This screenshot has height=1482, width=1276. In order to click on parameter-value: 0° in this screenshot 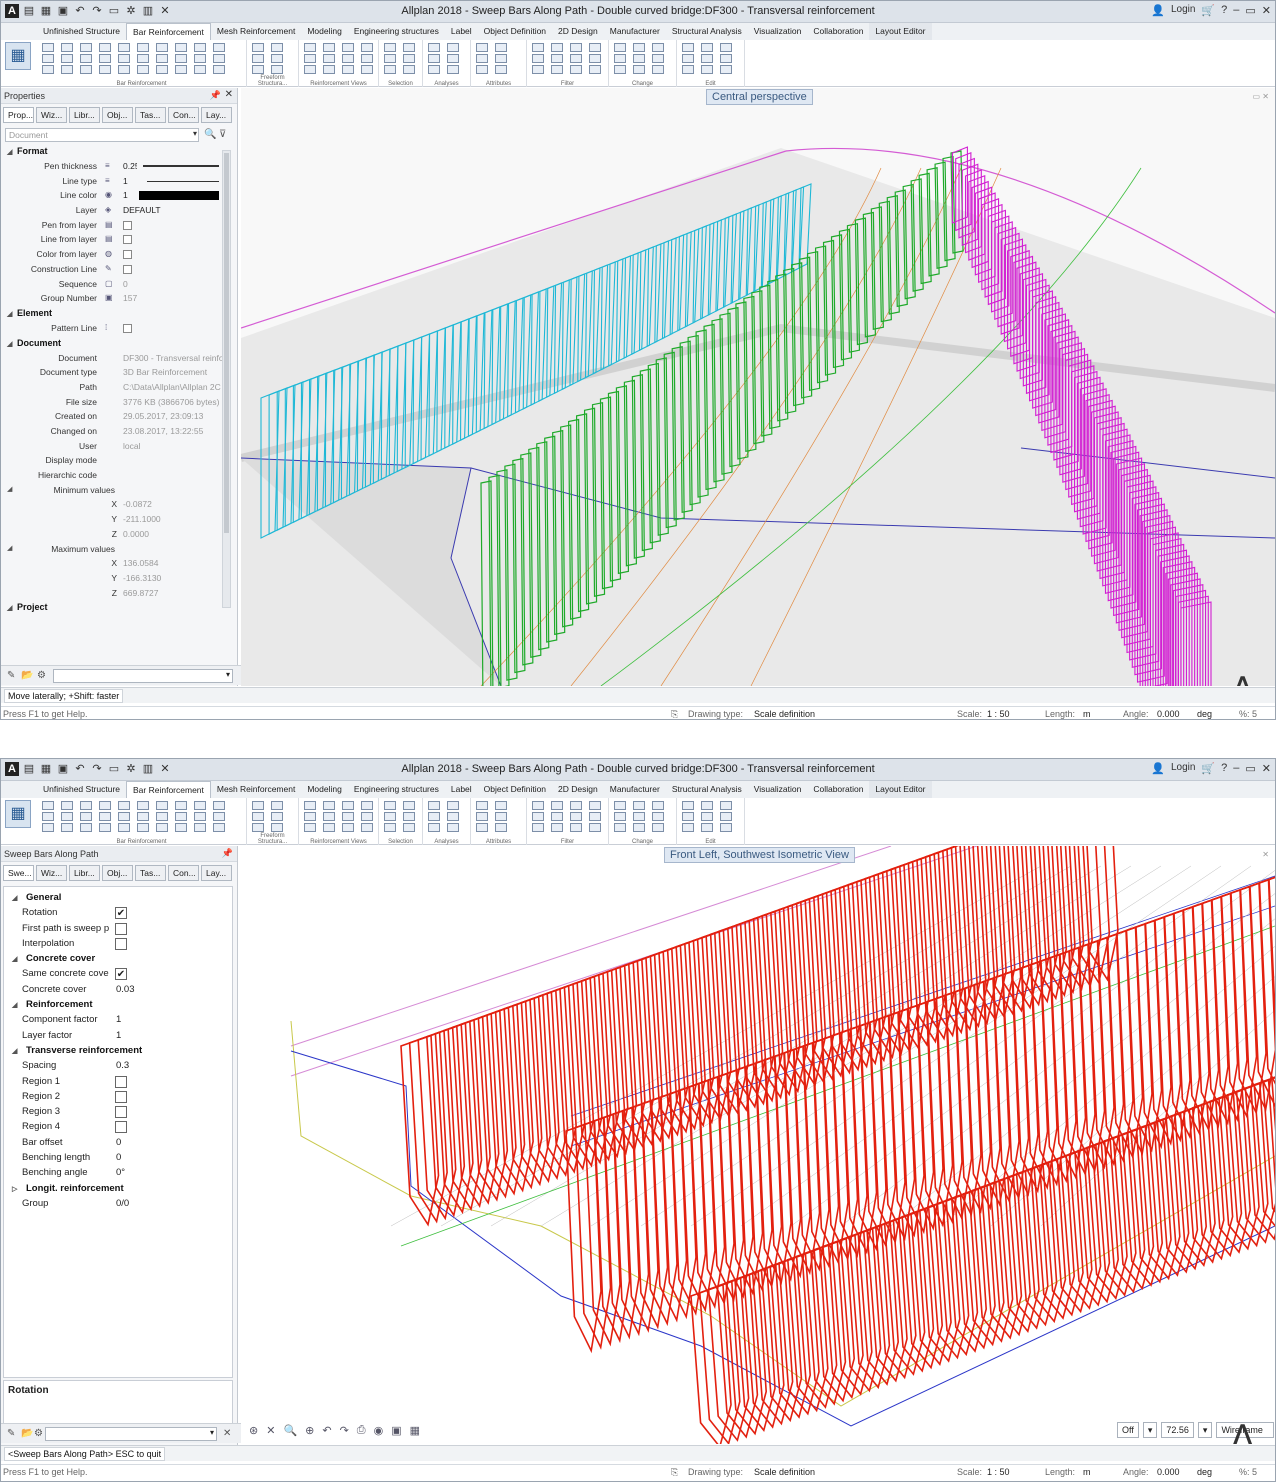, I will do `click(120, 1172)`.